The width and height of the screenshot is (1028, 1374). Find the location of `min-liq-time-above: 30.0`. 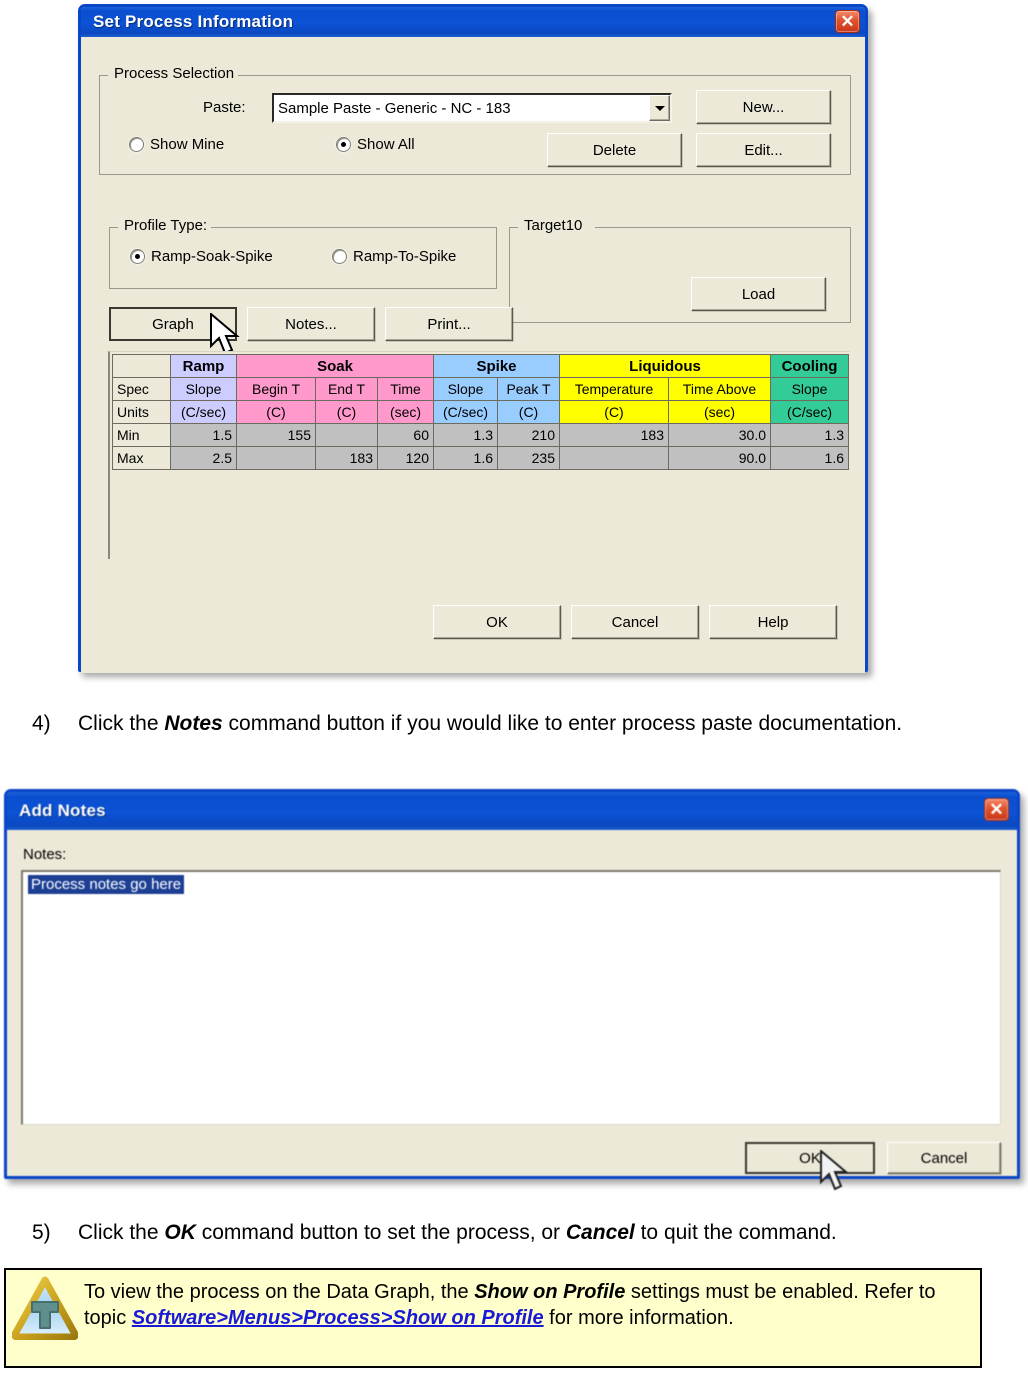

min-liq-time-above: 30.0 is located at coordinates (719, 435).